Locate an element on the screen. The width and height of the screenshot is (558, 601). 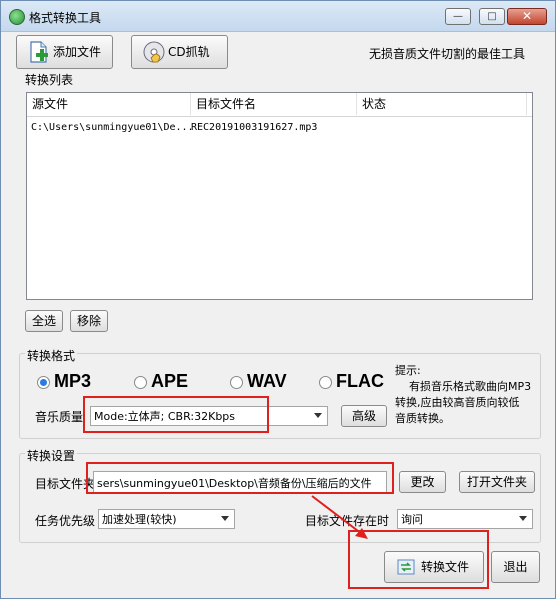
maximize-button: □ is located at coordinates (492, 16).